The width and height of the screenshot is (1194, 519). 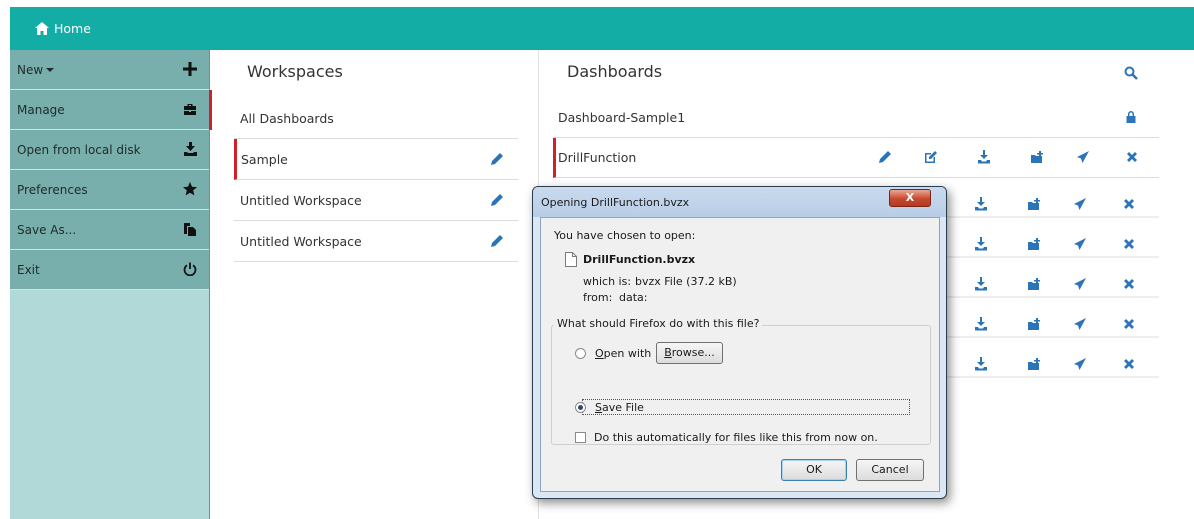 I want to click on plus-icon, so click(x=190, y=69).